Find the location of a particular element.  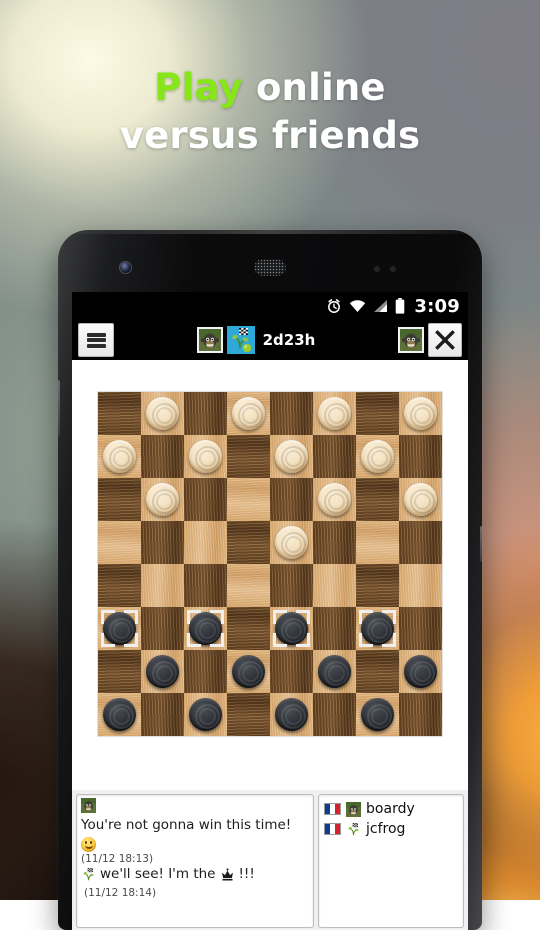

board-square-r0c6 is located at coordinates (377, 413).